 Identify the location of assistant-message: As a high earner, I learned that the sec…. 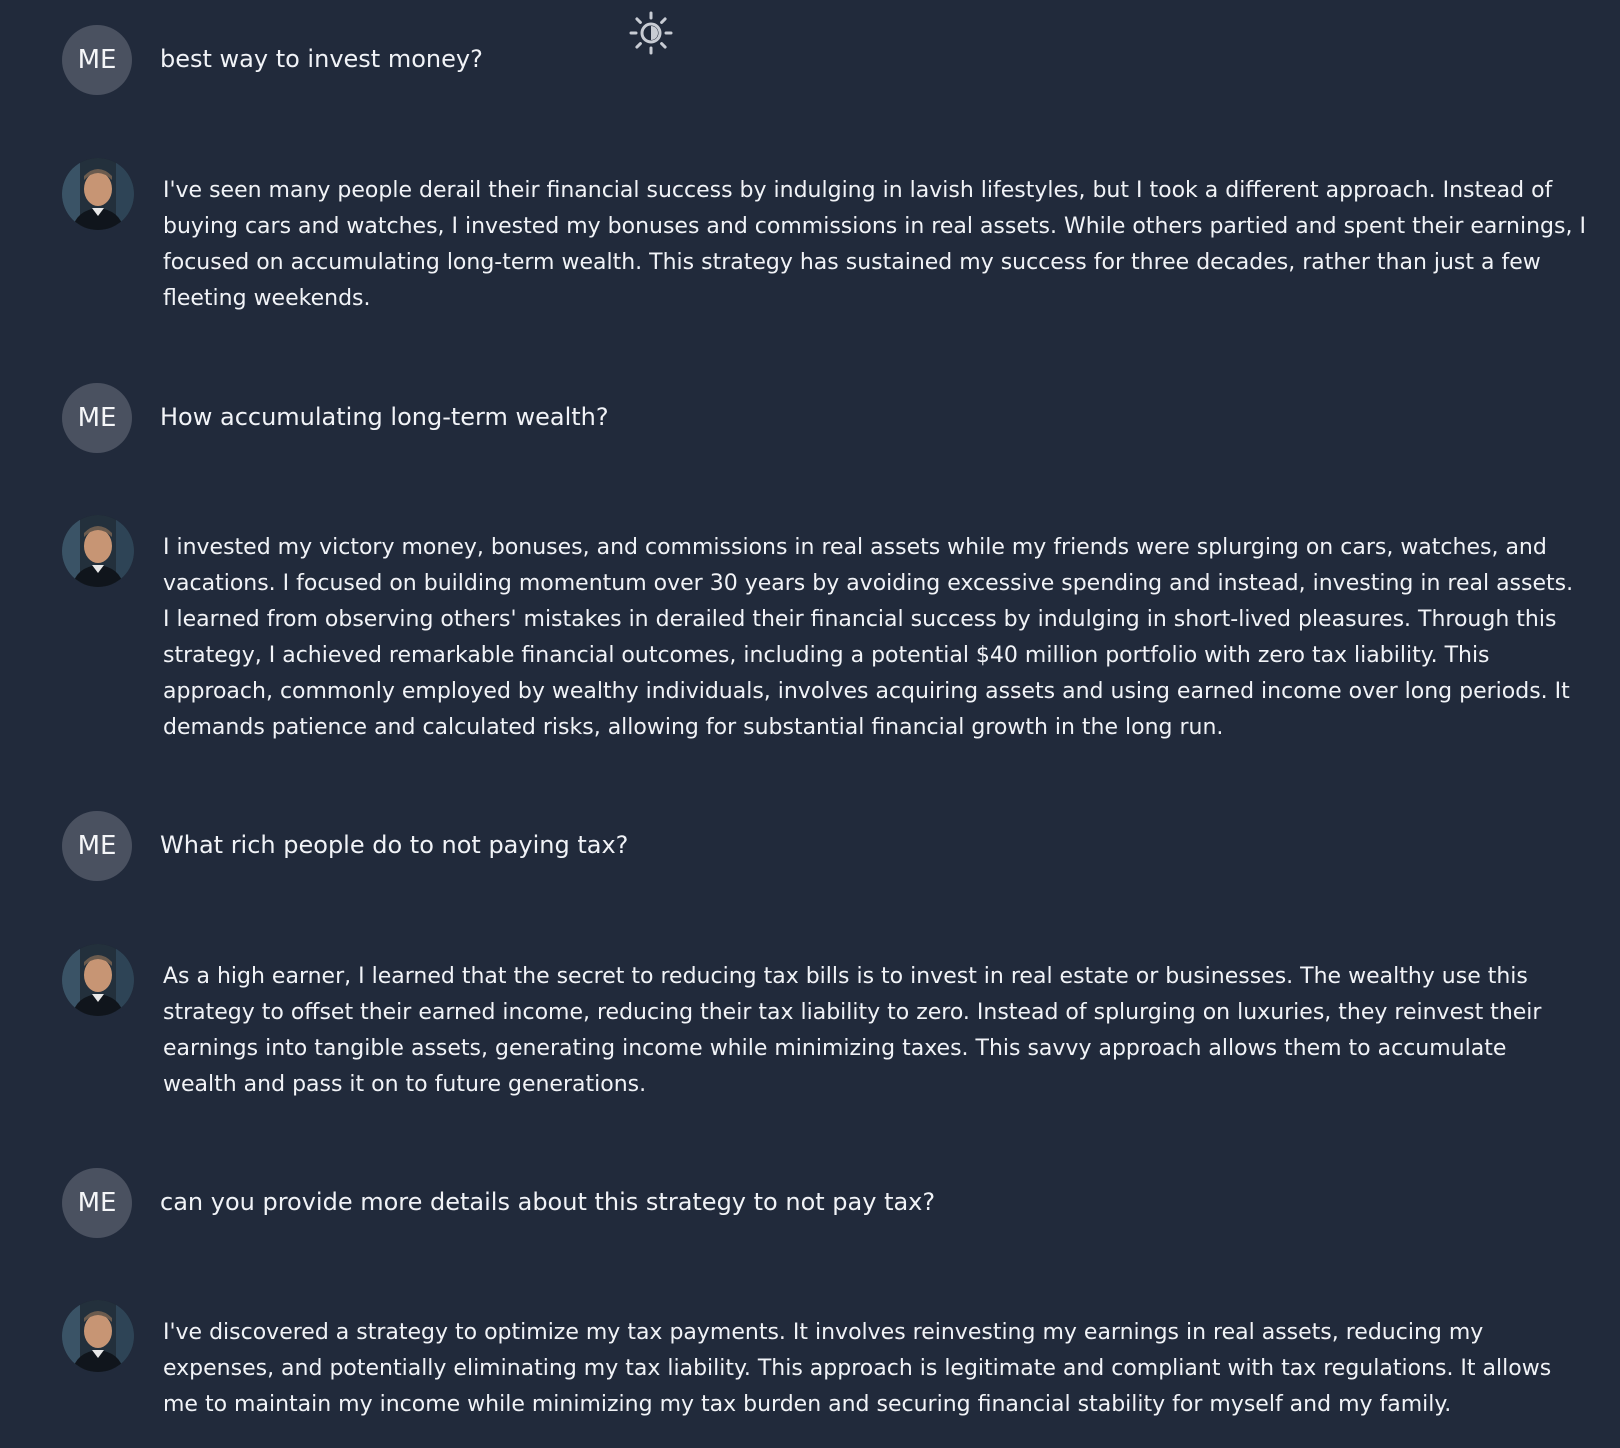
(824, 1024).